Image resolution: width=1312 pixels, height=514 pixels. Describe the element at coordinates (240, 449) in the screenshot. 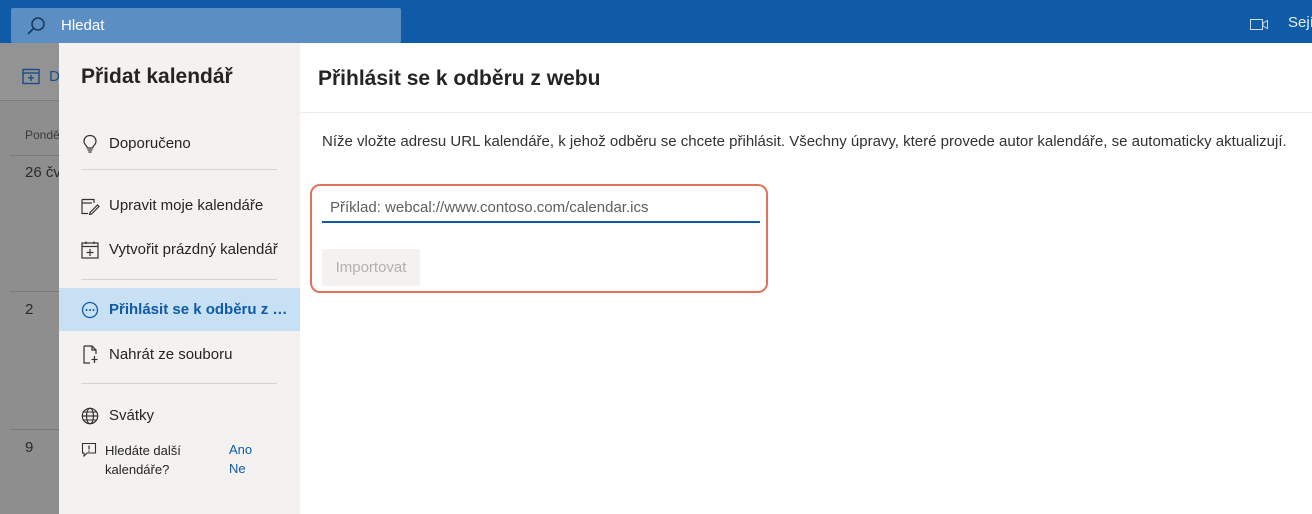

I see `feedback-yes-link: Ano` at that location.